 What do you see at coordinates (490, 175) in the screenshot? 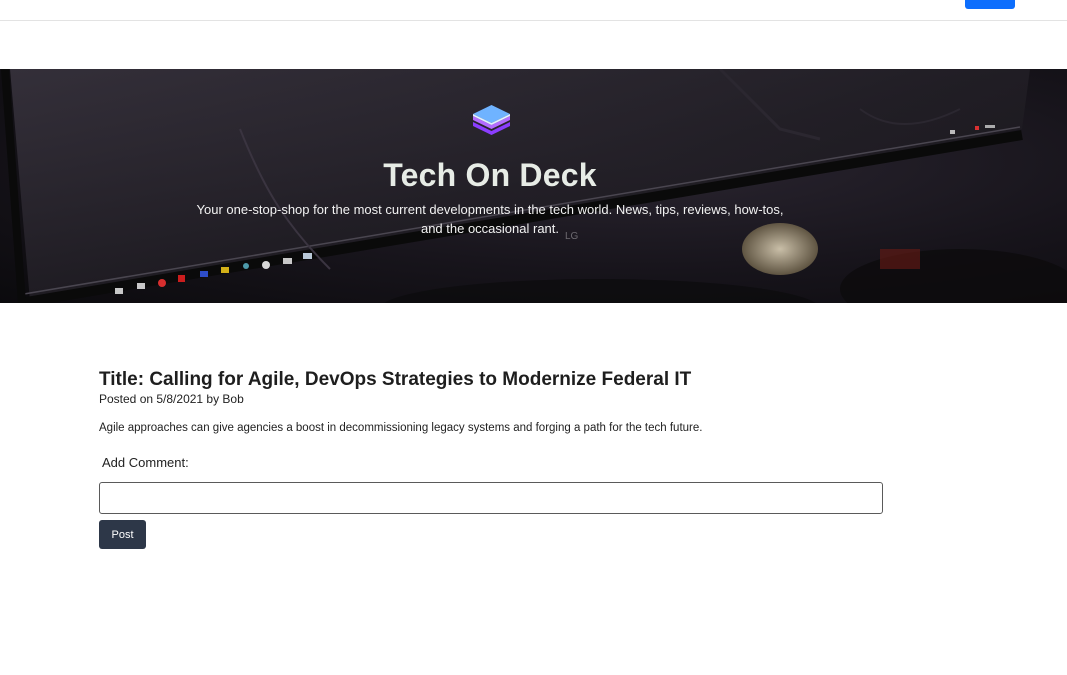
I see `site-title: Tech On Deck` at bounding box center [490, 175].